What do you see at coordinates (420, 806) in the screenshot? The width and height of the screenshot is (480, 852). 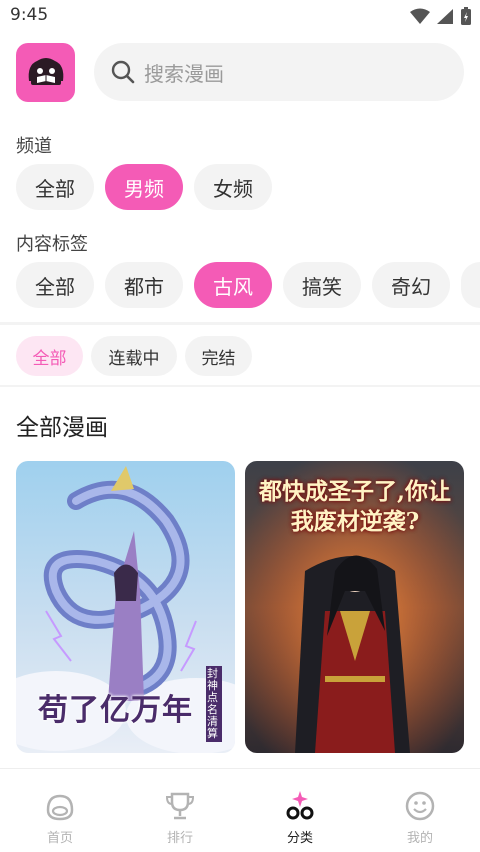 I see `smiley-icon` at bounding box center [420, 806].